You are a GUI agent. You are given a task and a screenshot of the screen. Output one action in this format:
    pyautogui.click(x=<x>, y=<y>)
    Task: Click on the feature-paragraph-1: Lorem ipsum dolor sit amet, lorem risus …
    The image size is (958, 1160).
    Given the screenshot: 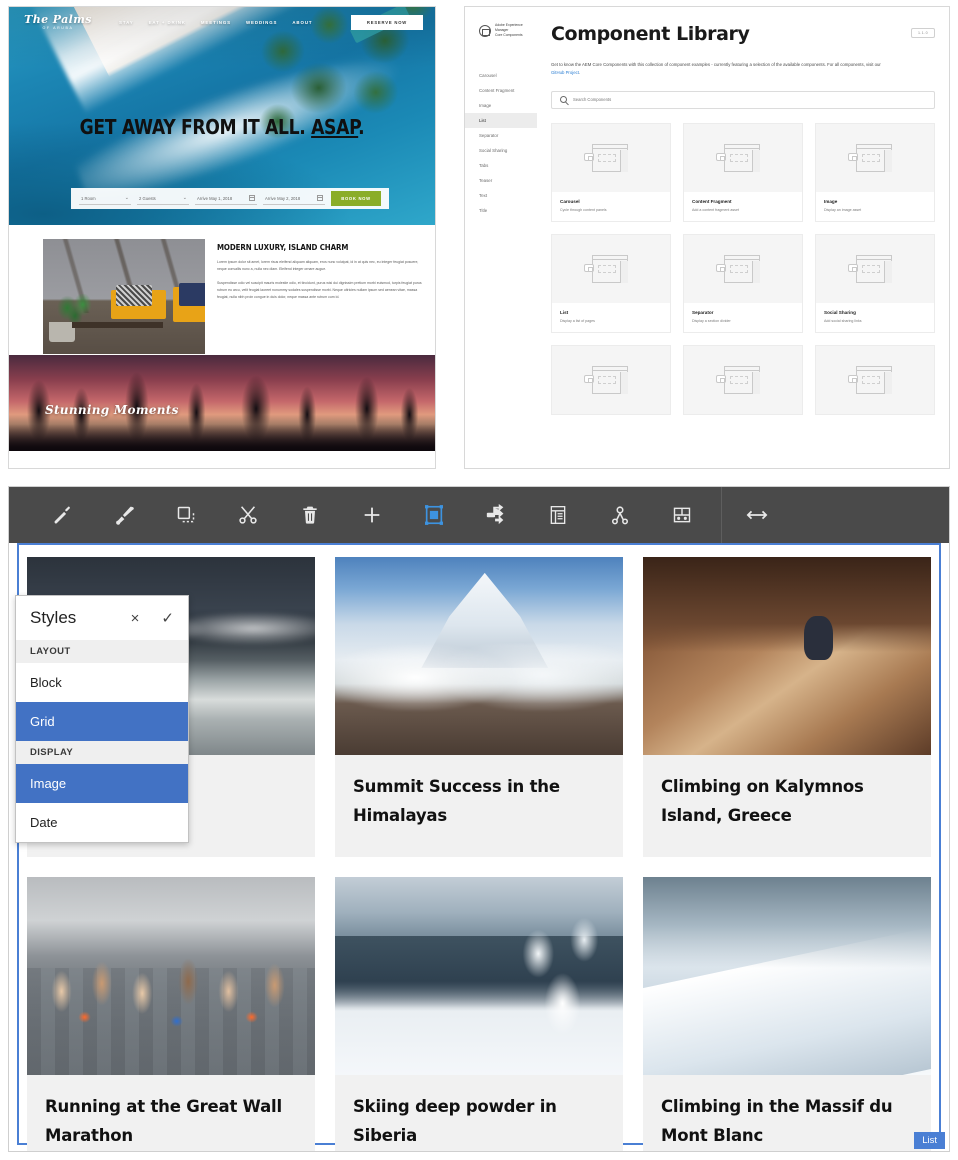 What is the action you would take?
    pyautogui.click(x=318, y=265)
    